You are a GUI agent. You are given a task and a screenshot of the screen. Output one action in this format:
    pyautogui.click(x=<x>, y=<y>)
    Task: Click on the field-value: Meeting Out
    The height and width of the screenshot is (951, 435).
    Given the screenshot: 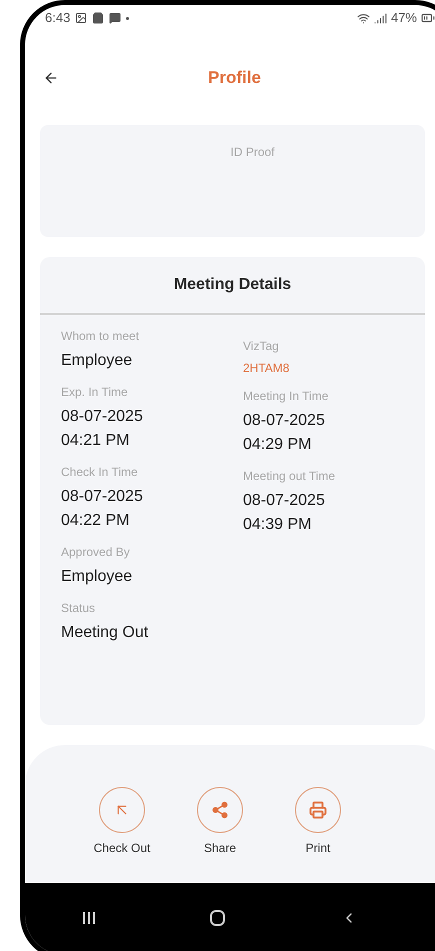 What is the action you would take?
    pyautogui.click(x=105, y=633)
    